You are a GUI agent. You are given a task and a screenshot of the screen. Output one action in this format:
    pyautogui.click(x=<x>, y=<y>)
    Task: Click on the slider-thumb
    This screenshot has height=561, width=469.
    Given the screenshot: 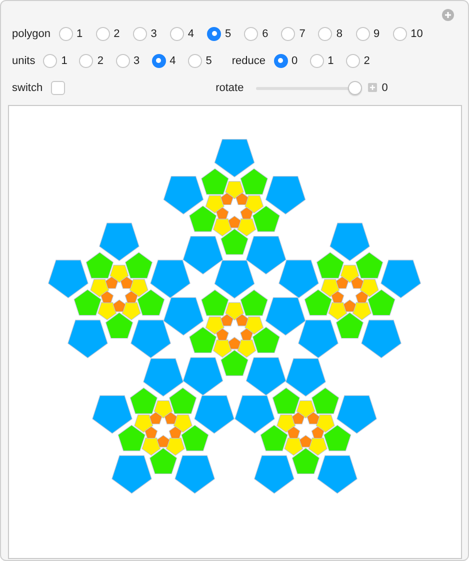 What is the action you would take?
    pyautogui.click(x=355, y=87)
    